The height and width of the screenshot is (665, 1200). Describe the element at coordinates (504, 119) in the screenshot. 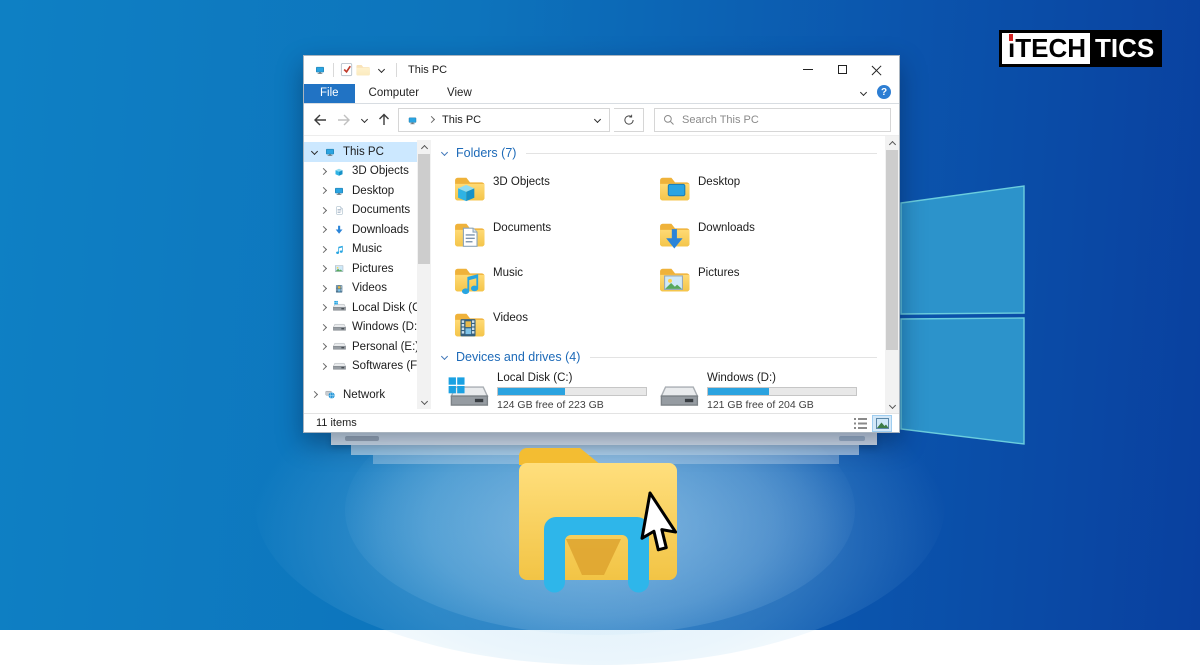

I see `address-bar: This PC` at that location.